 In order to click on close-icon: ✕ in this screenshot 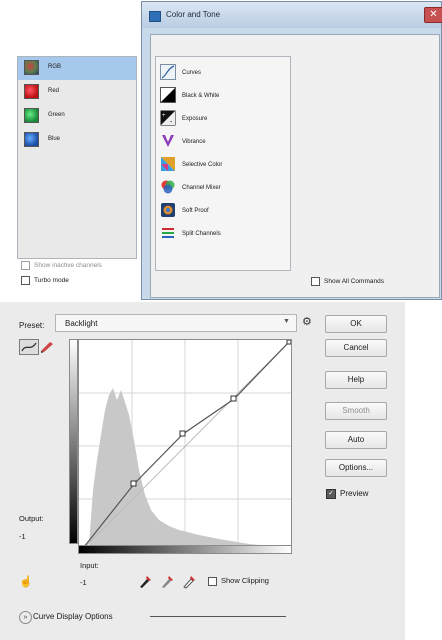, I will do `click(433, 14)`.